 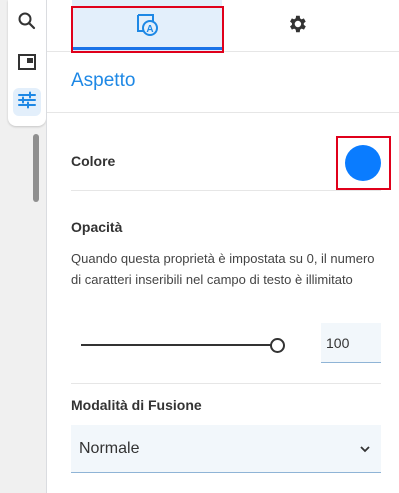 I want to click on properties-button, so click(x=27, y=102).